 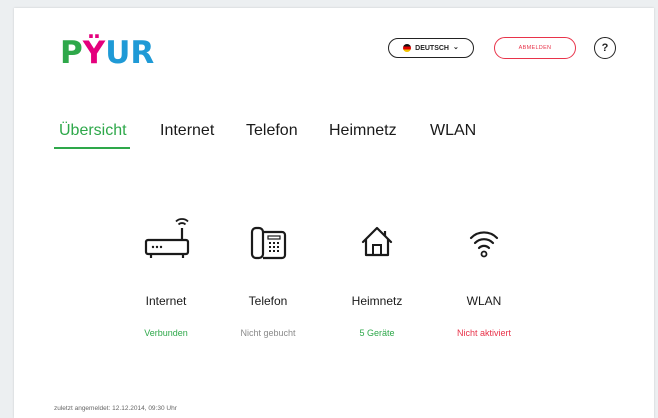 I want to click on pyur-logo: PŸUR, so click(x=107, y=53).